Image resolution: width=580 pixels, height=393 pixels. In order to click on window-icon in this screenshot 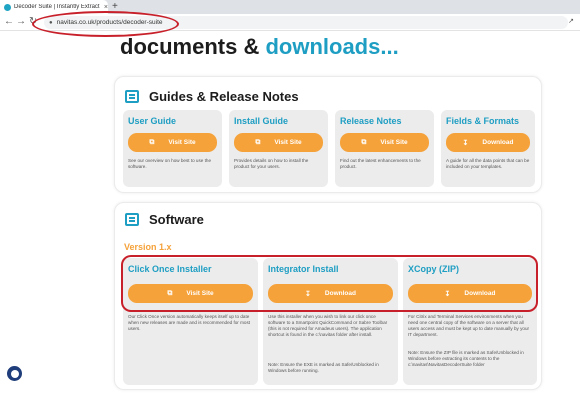, I will do `click(132, 219)`.